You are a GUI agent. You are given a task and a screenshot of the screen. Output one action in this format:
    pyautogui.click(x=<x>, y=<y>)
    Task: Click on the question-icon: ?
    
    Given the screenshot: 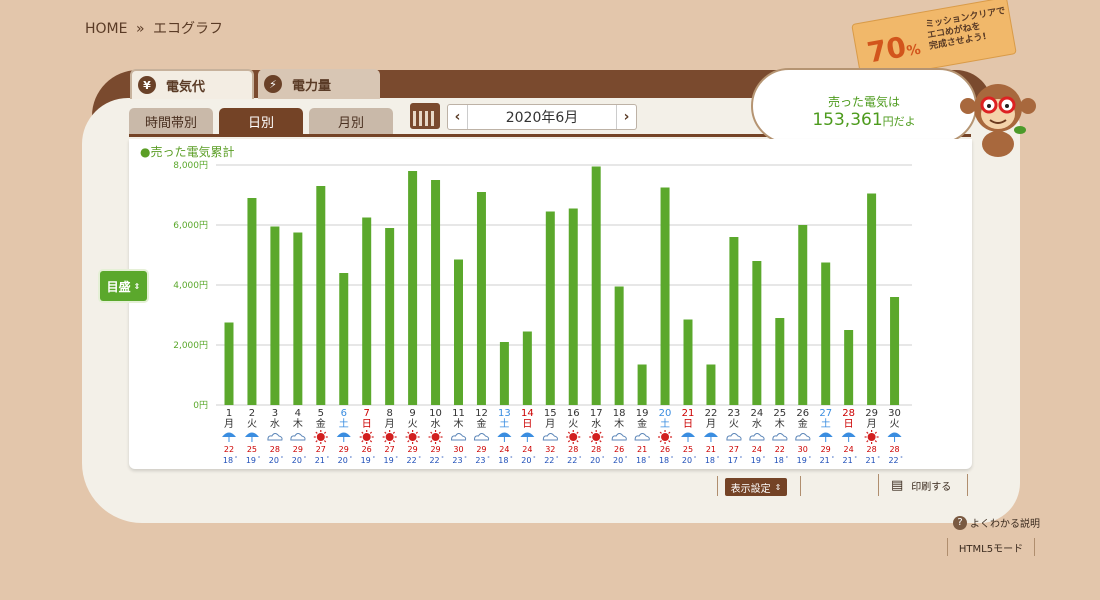 What is the action you would take?
    pyautogui.click(x=960, y=522)
    